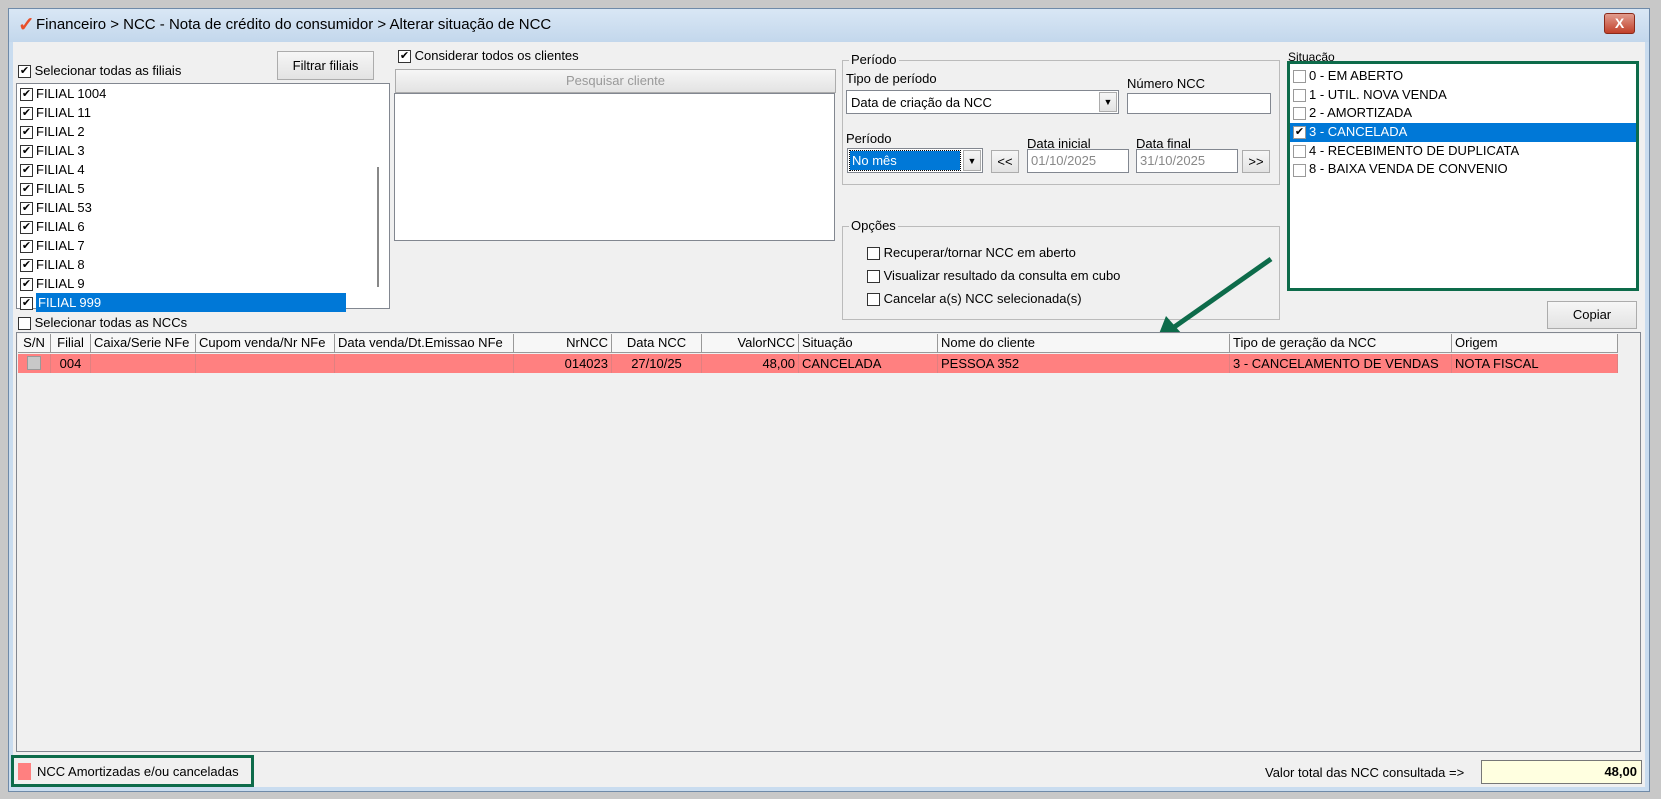 This screenshot has height=799, width=1661. What do you see at coordinates (614, 167) in the screenshot?
I see `clients-list` at bounding box center [614, 167].